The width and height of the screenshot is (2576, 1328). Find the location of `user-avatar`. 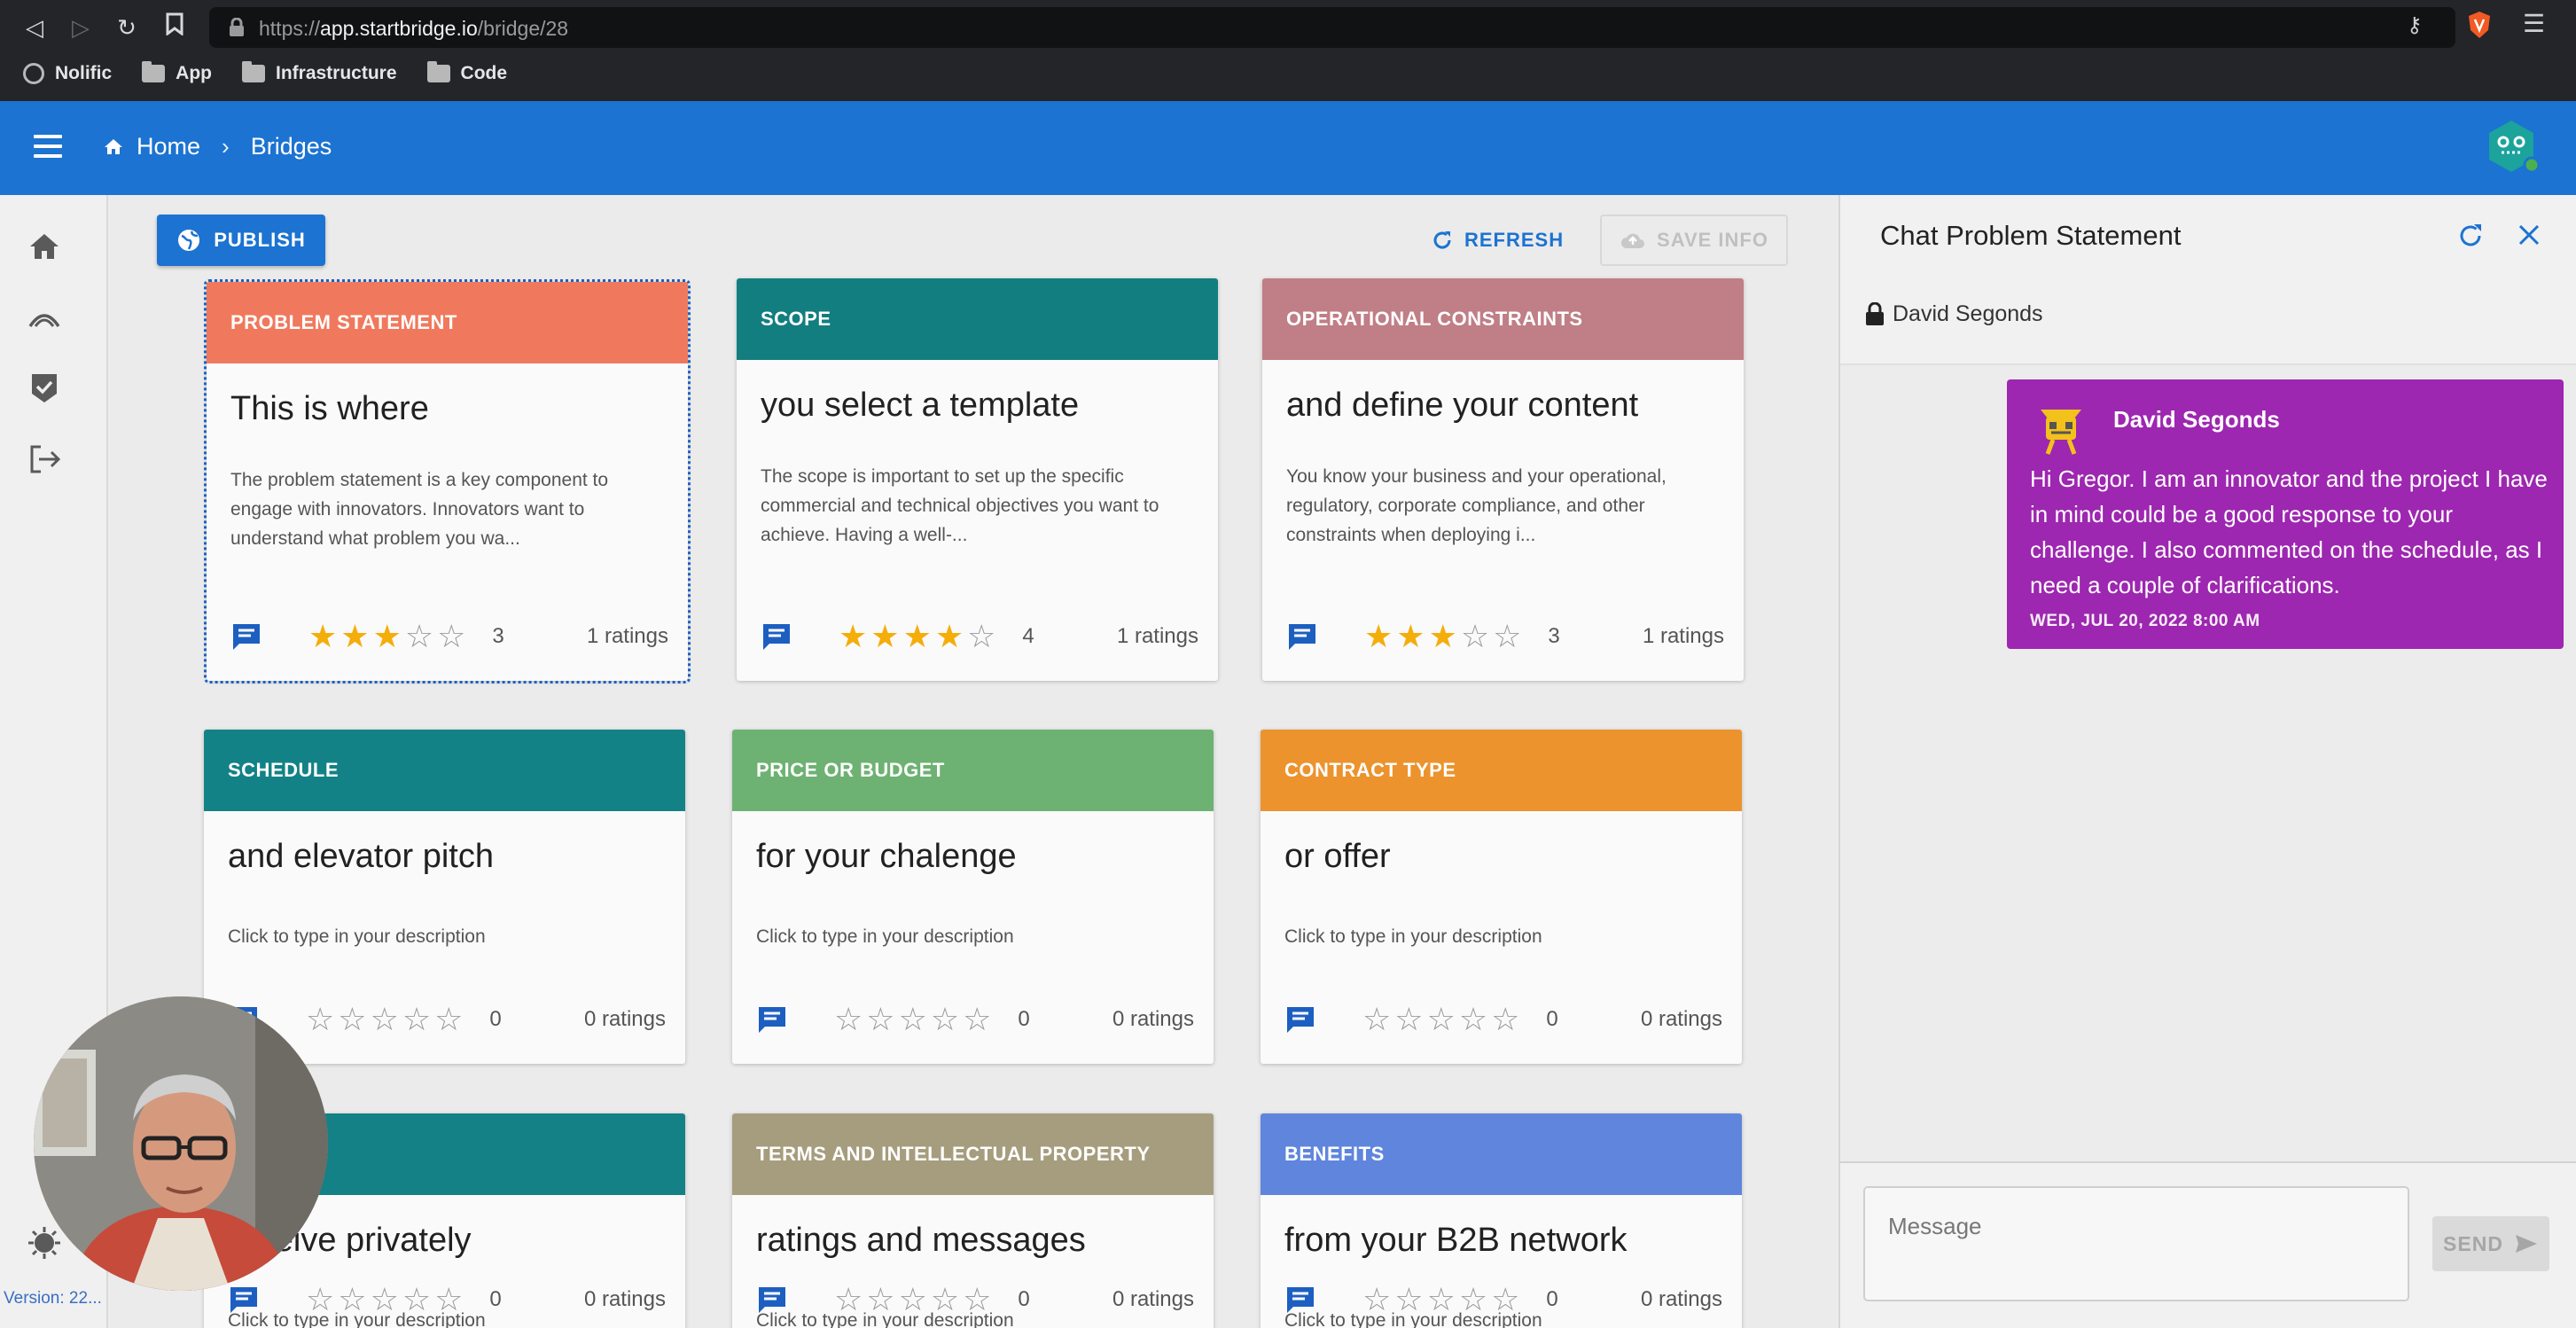

user-avatar is located at coordinates (2511, 146).